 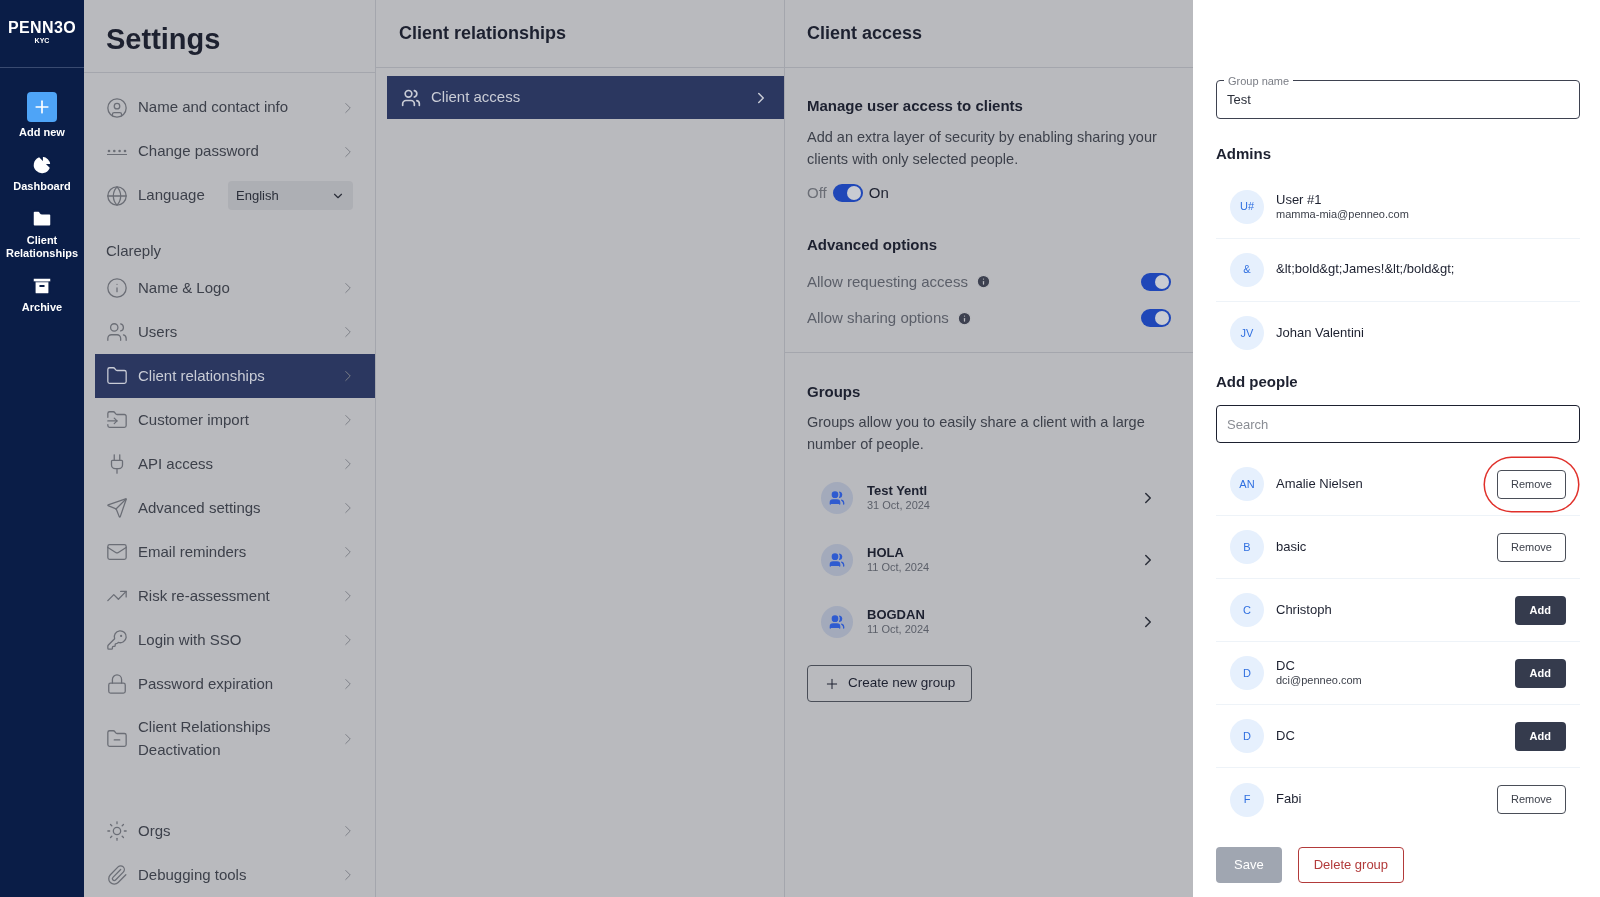 I want to click on create-group-button: Create new group, so click(x=890, y=683).